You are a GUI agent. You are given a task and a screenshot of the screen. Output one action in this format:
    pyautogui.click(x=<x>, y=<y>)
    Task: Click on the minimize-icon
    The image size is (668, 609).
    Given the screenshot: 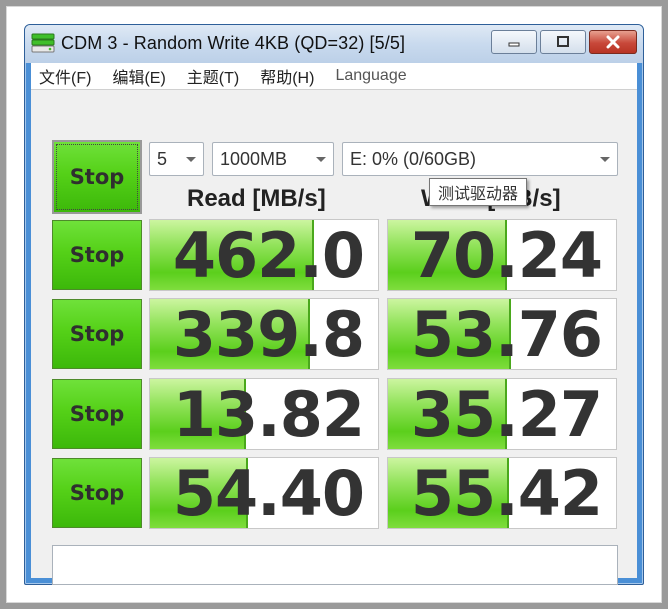 What is the action you would take?
    pyautogui.click(x=514, y=44)
    